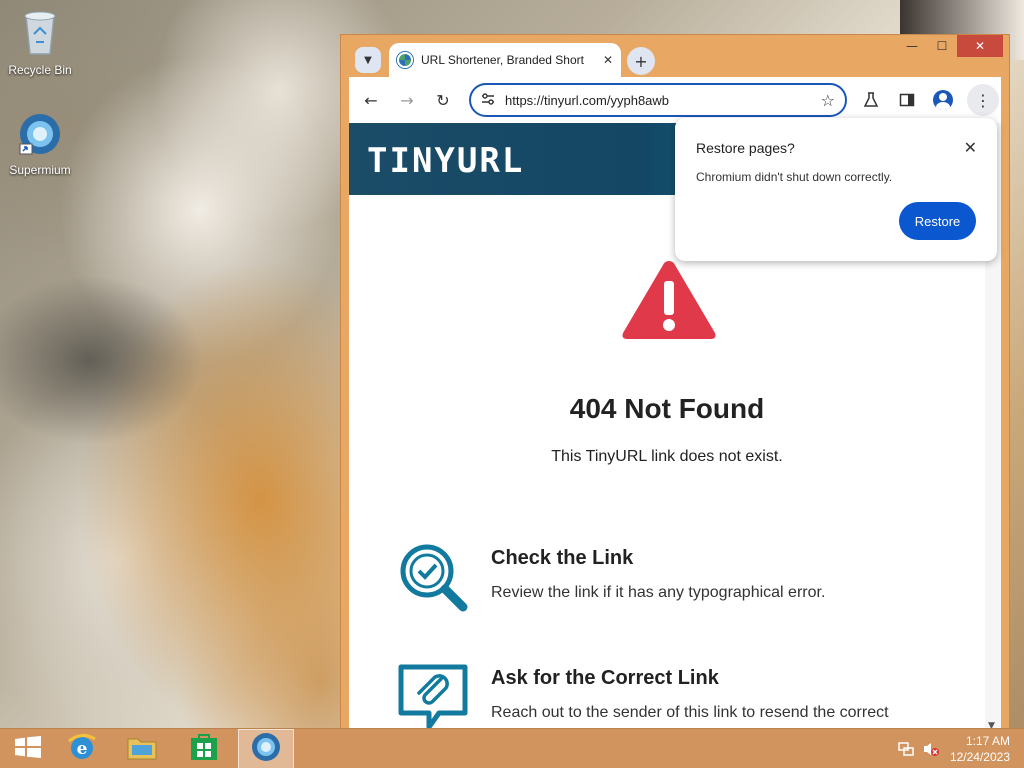  What do you see at coordinates (371, 100) in the screenshot?
I see `back-button: ←` at bounding box center [371, 100].